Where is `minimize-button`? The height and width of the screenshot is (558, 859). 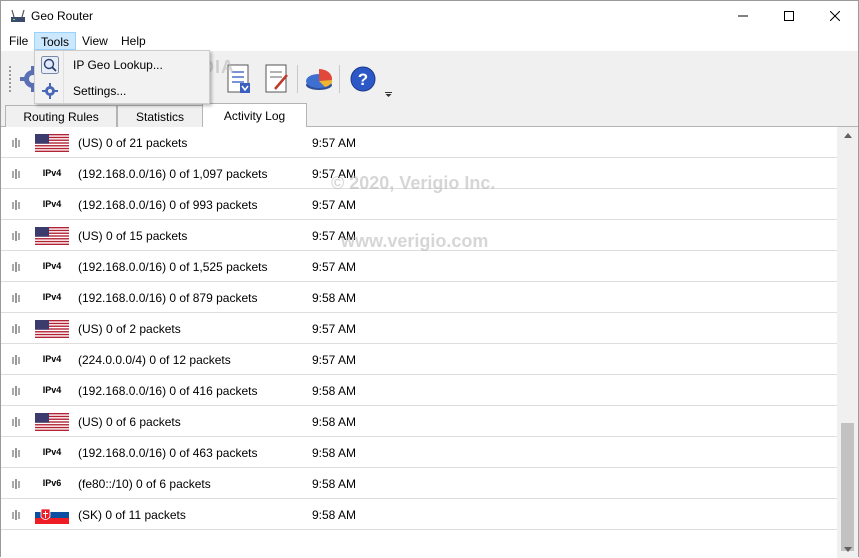 minimize-button is located at coordinates (743, 16).